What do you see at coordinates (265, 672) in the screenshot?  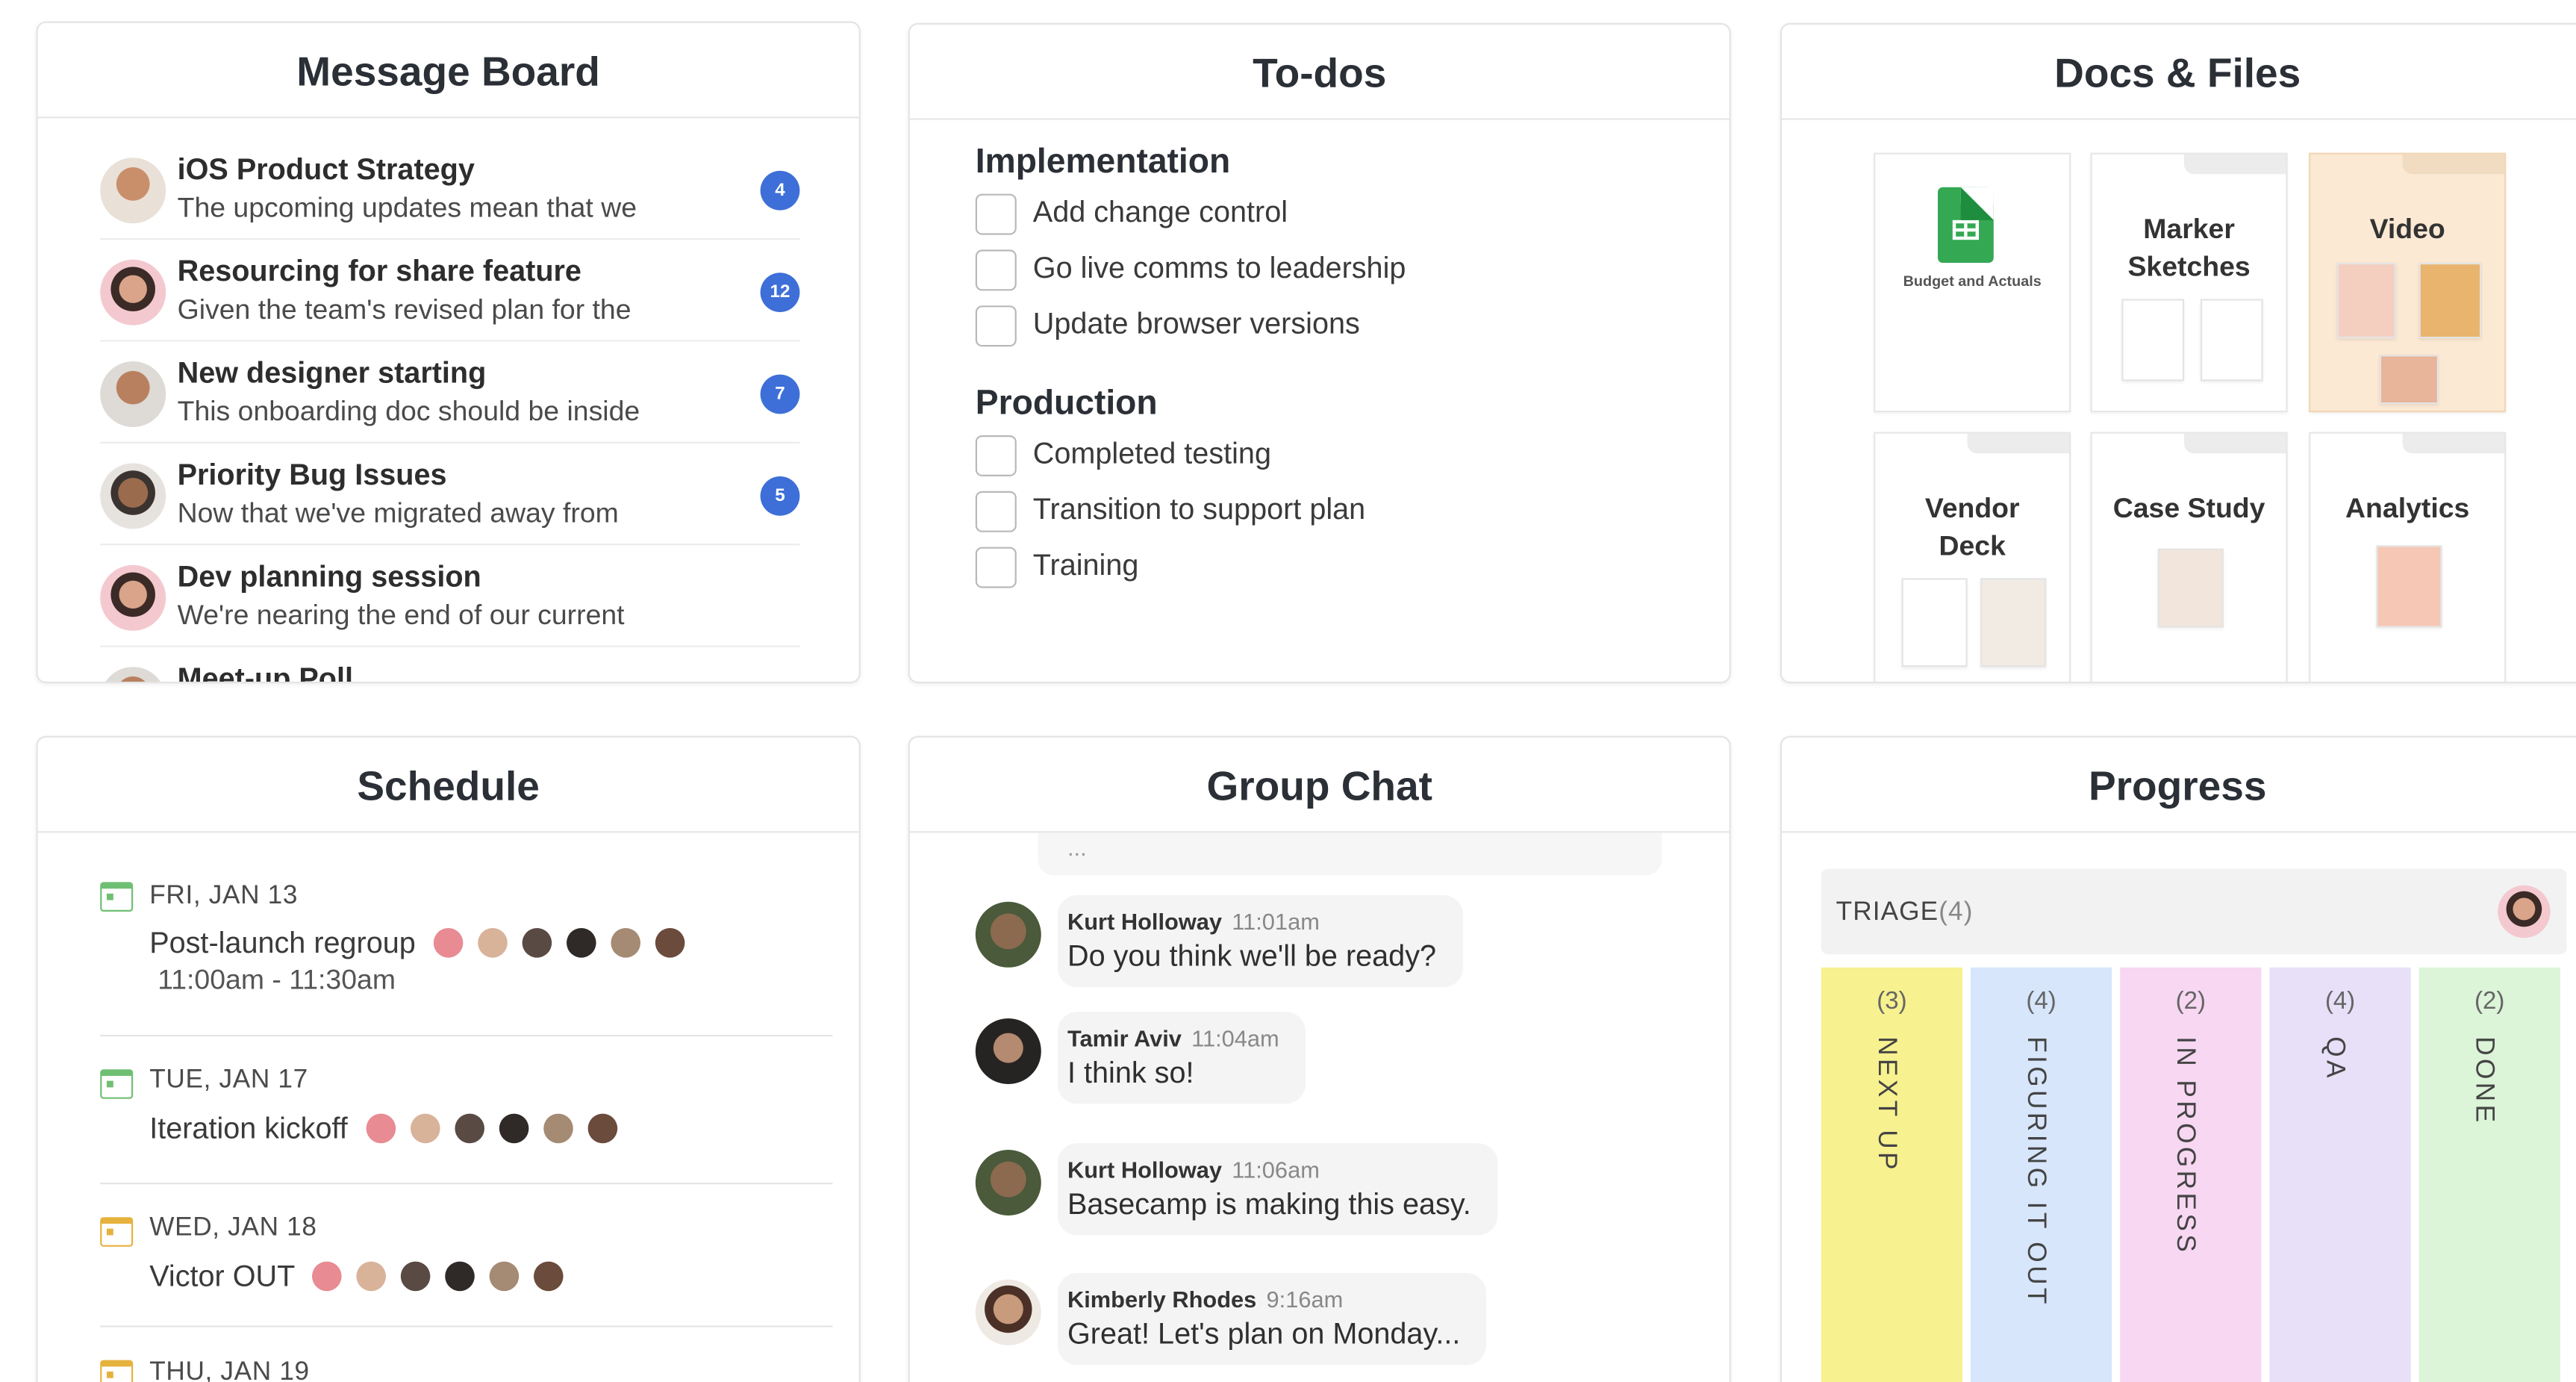 I see `message-title: Meet-up Poll` at bounding box center [265, 672].